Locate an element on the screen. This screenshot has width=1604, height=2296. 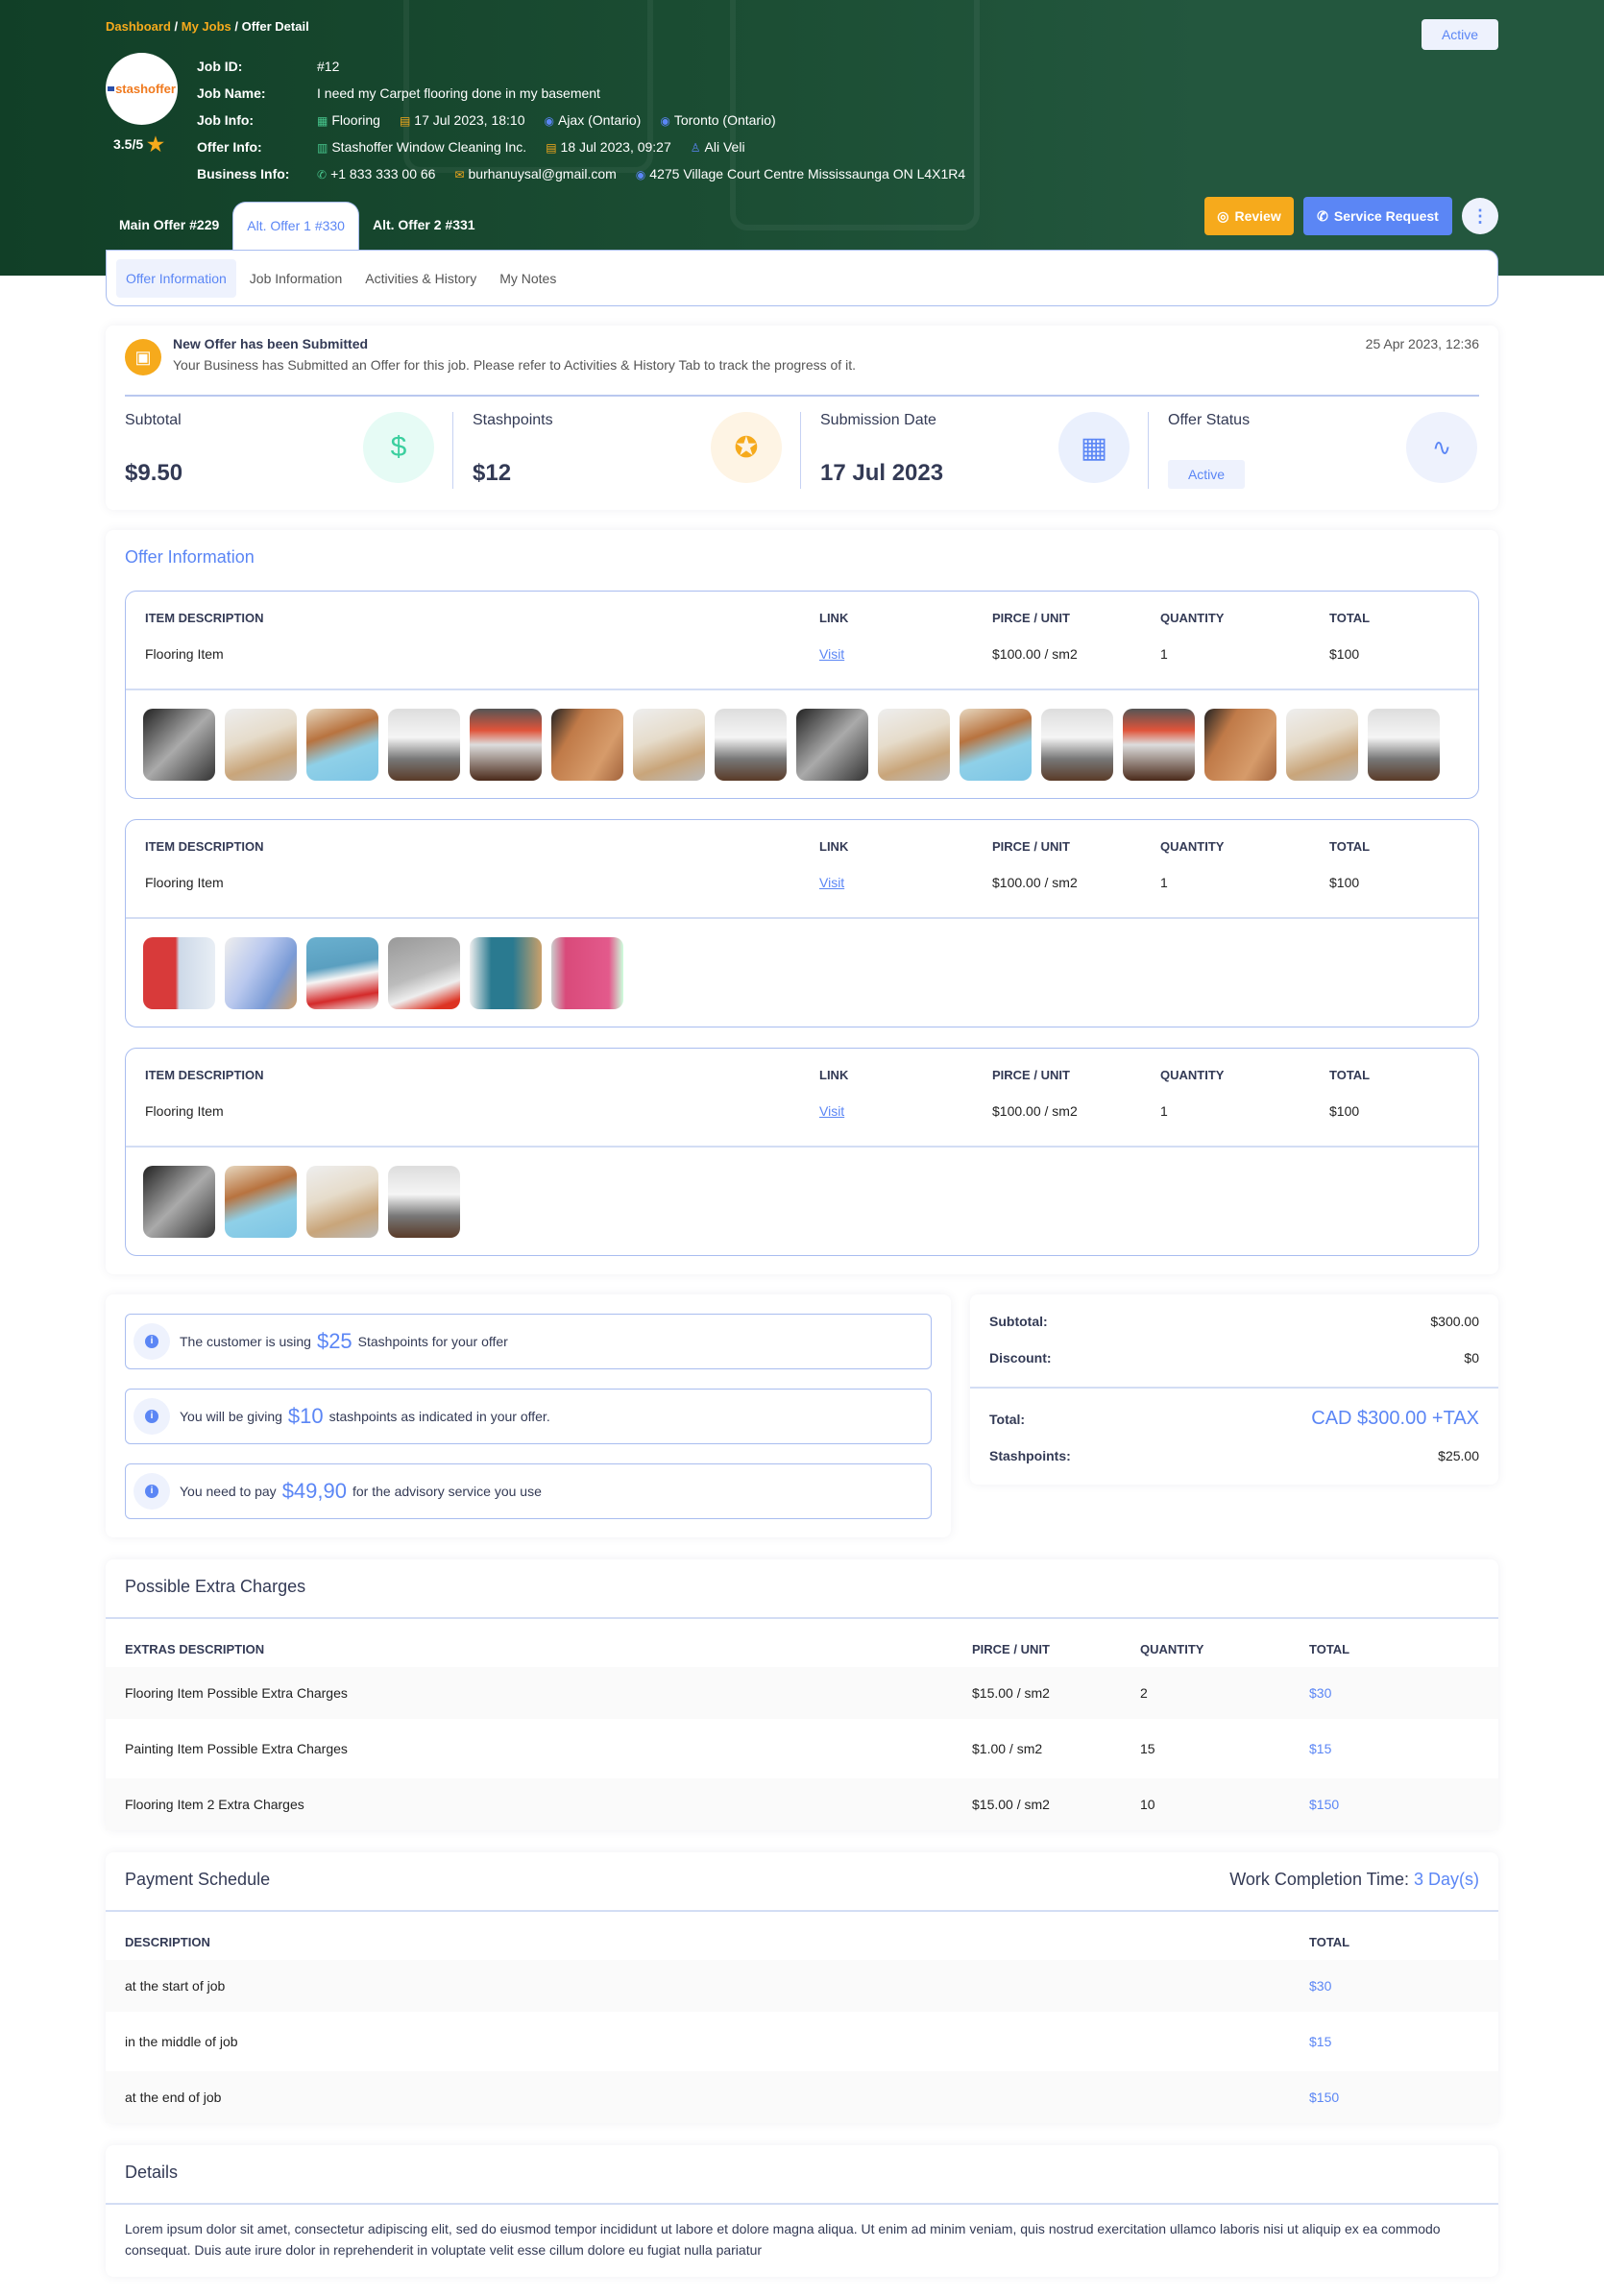
tab-alt-offer-1: Alt. Offer 1 #330 is located at coordinates (295, 226).